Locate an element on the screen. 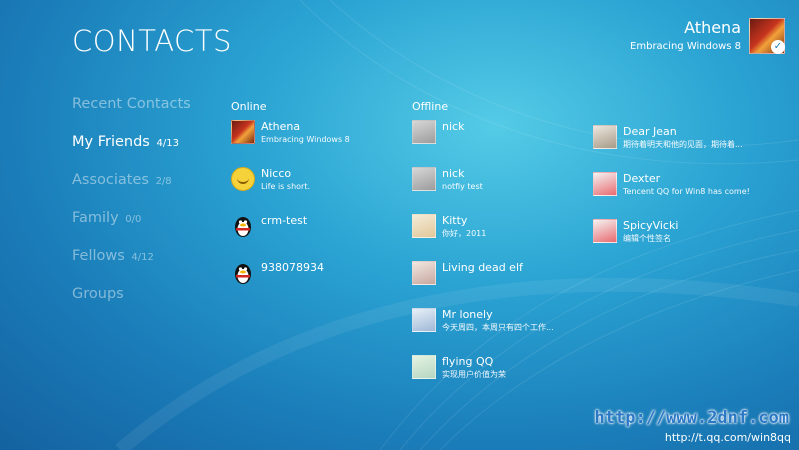 The width and height of the screenshot is (799, 450). contact-text: Nicco Life is short. is located at coordinates (285, 179).